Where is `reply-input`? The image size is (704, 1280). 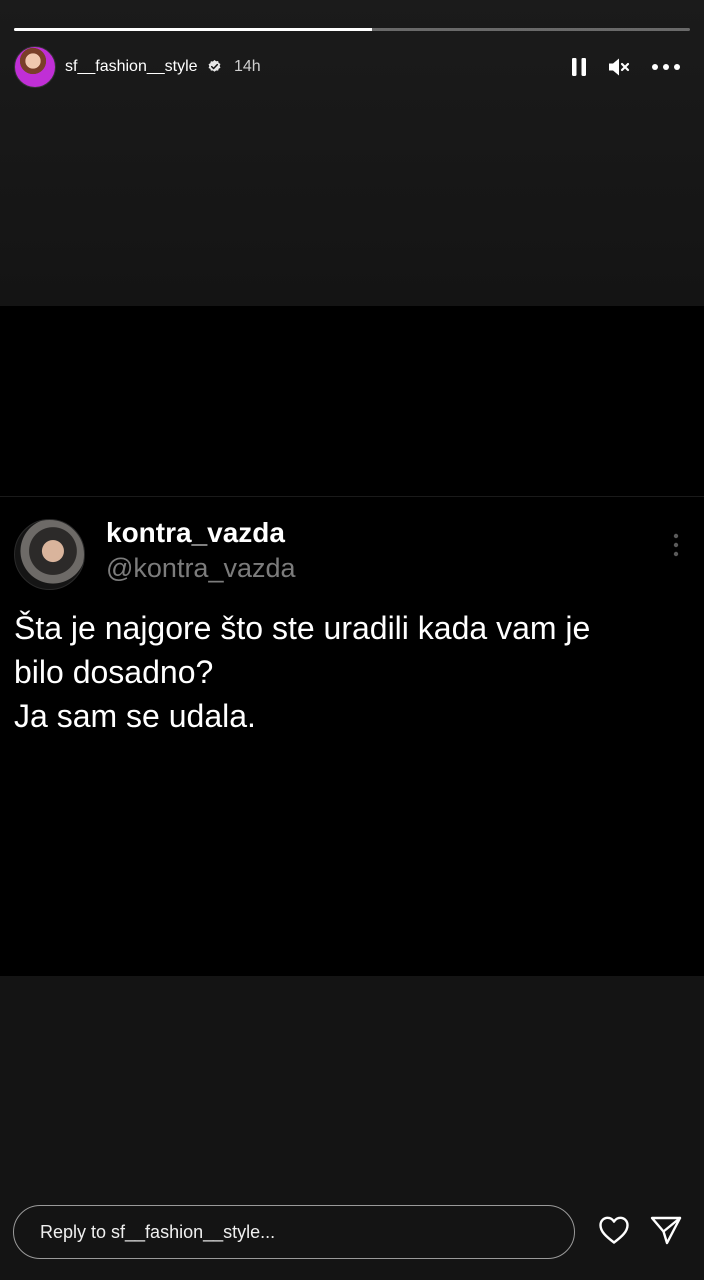
reply-input is located at coordinates (290, 1232).